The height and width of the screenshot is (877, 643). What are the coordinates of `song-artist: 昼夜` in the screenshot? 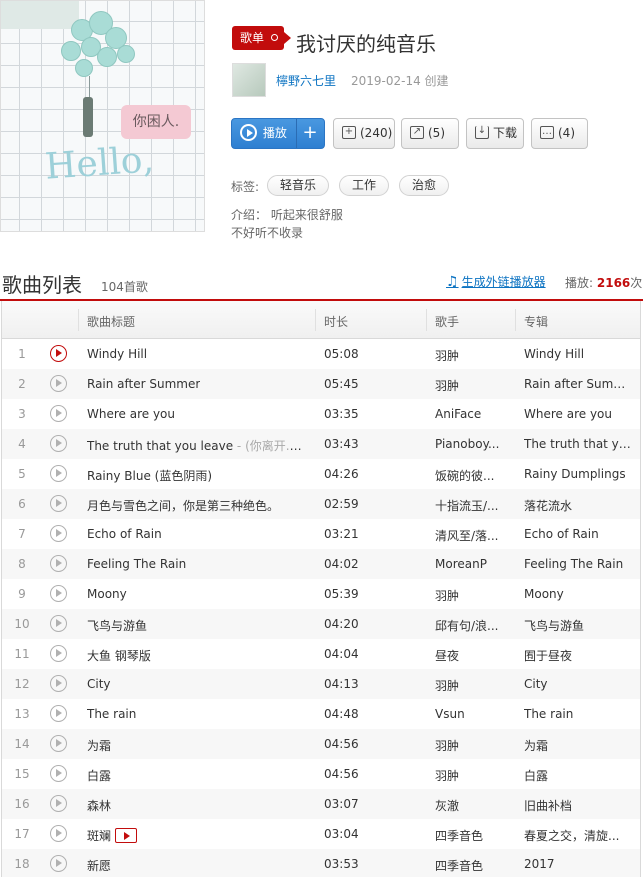 It's located at (470, 655).